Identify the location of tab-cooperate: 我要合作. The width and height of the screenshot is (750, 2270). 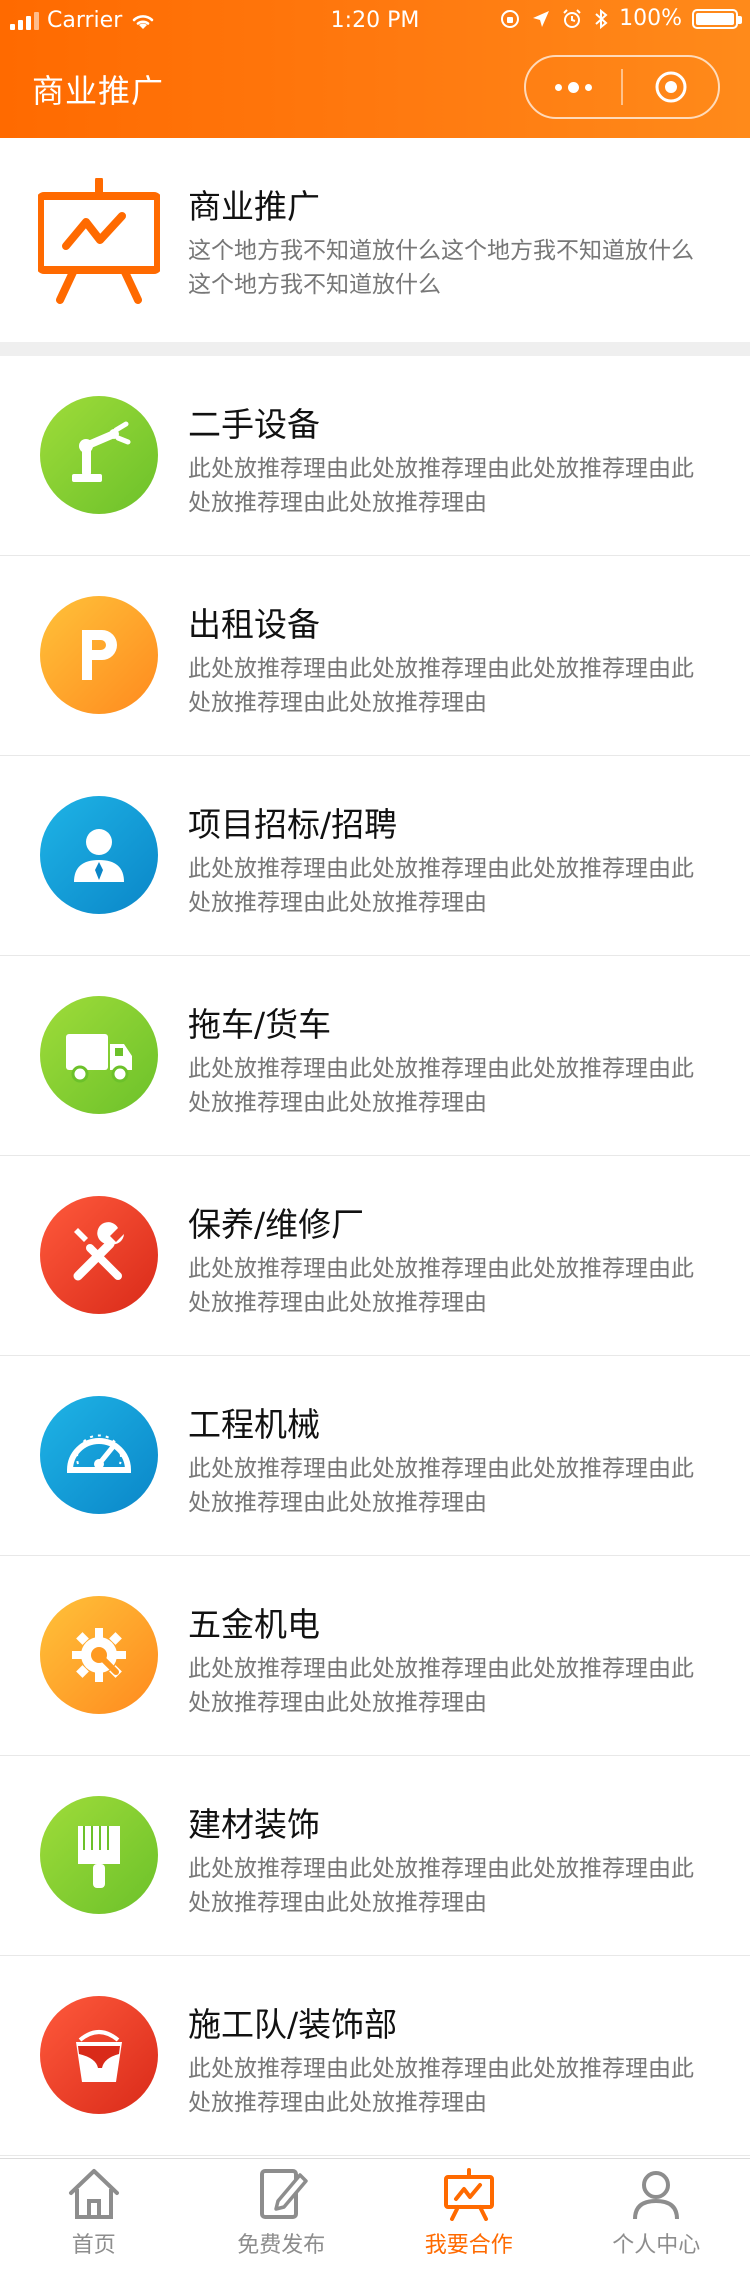
(469, 2214).